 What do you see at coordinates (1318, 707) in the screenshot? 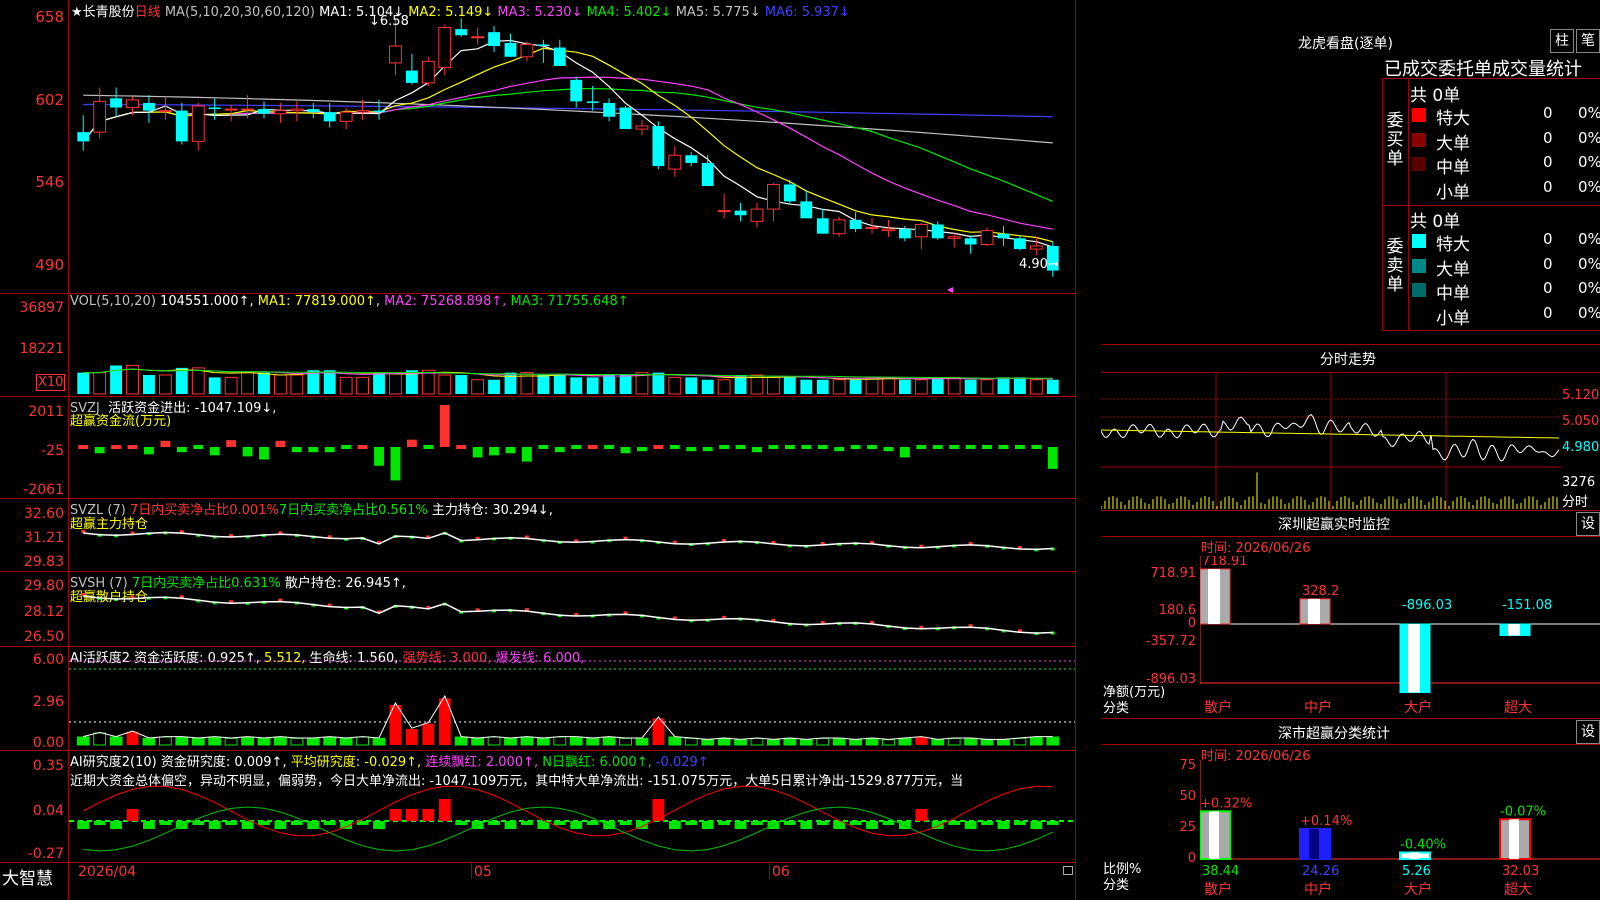
I see `monitor-category-label: 中户` at bounding box center [1318, 707].